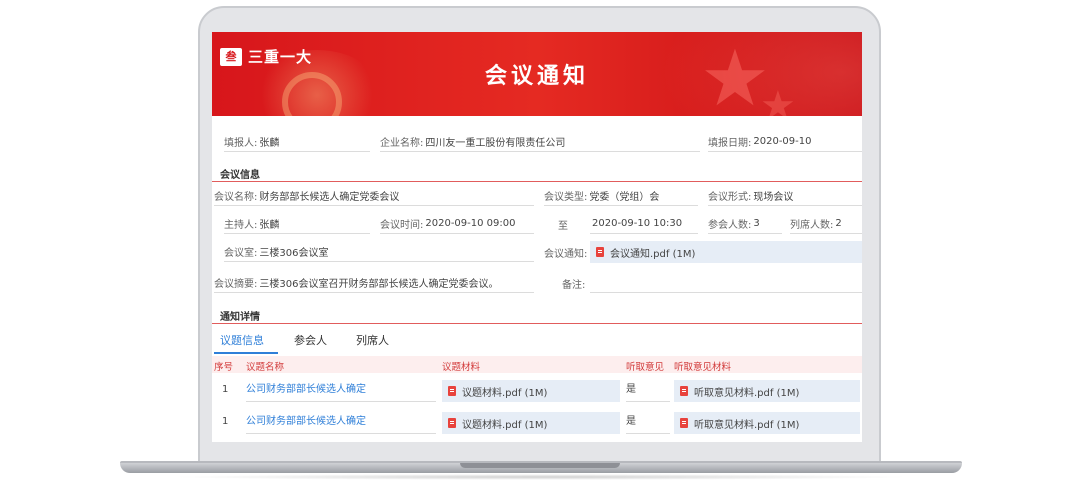 This screenshot has height=484, width=1080. I want to click on meeting-time-end-field: 2020-09-10 10:30, so click(644, 224).